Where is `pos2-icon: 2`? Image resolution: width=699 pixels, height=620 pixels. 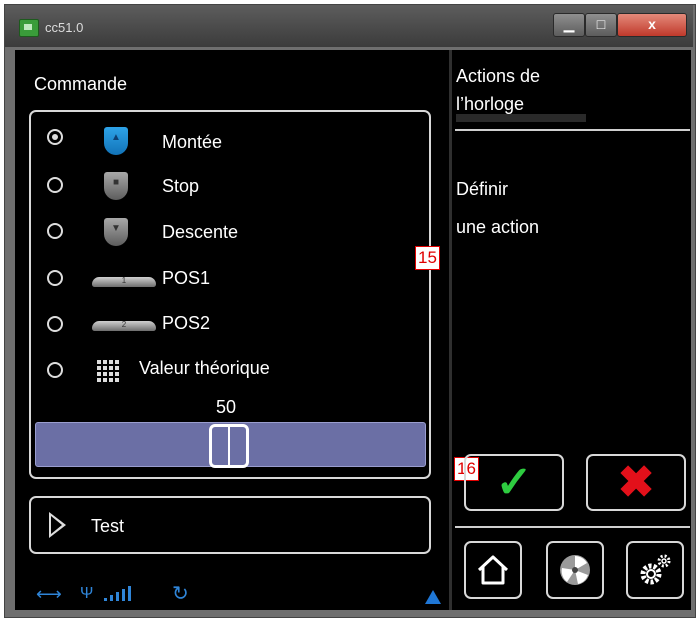 pos2-icon: 2 is located at coordinates (124, 325).